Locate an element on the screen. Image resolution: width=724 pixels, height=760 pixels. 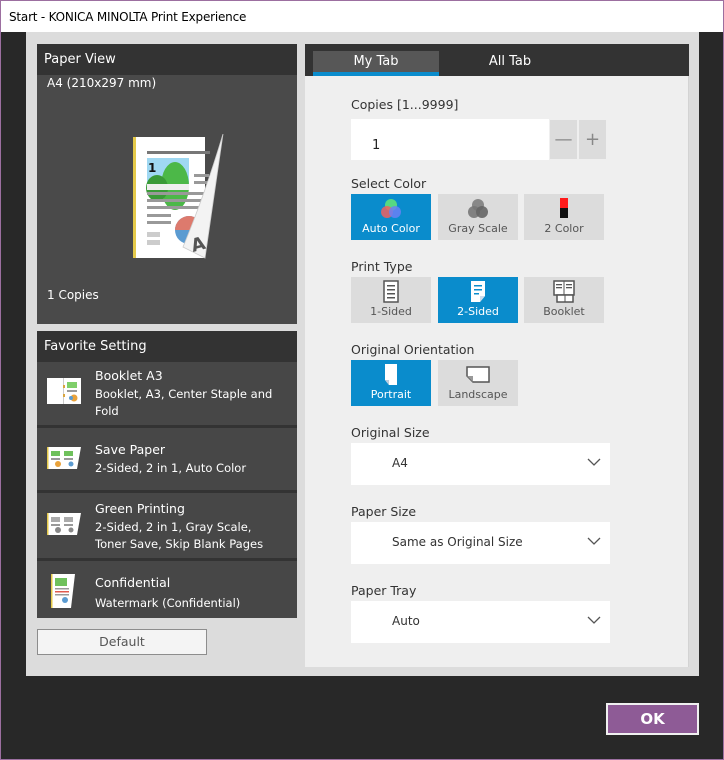
original-size-dropdown: A4 is located at coordinates (480, 464).